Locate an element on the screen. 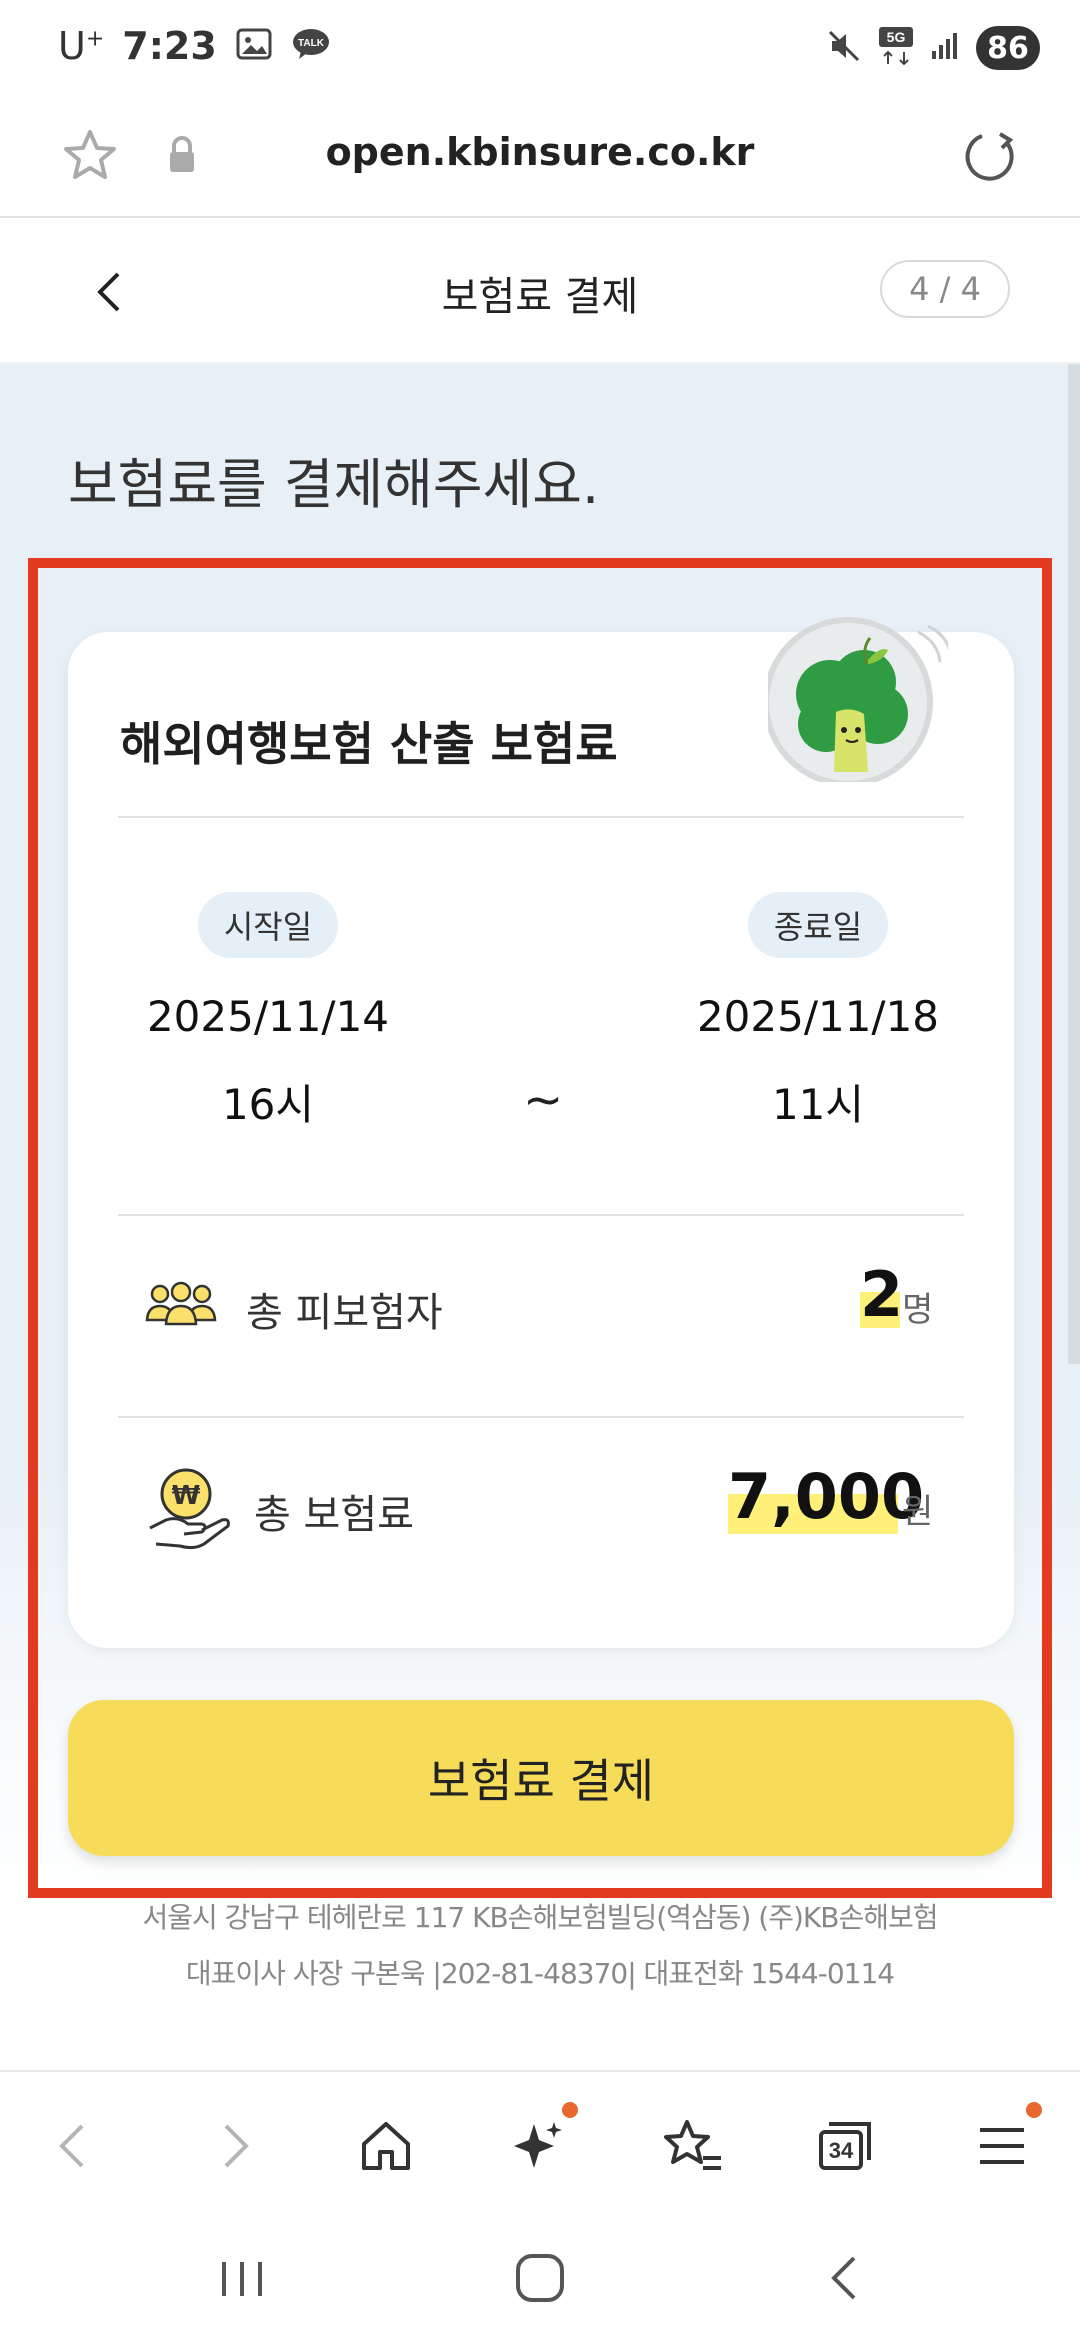  ai-assistant-button is located at coordinates (539, 2143).